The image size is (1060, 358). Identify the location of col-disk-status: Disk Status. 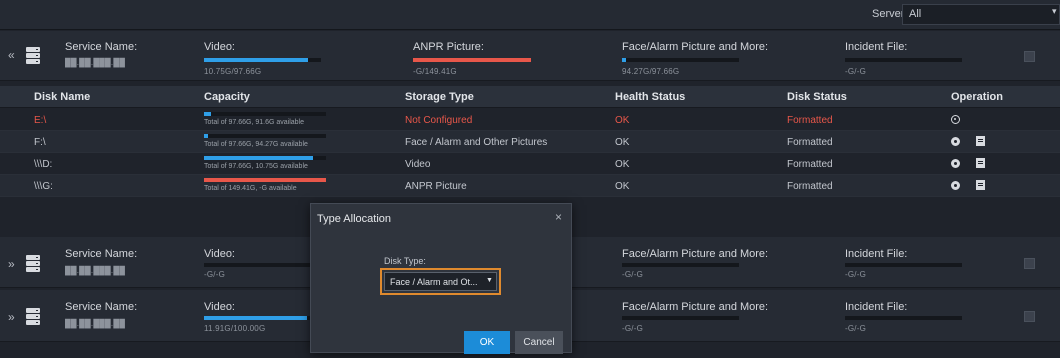
(817, 97).